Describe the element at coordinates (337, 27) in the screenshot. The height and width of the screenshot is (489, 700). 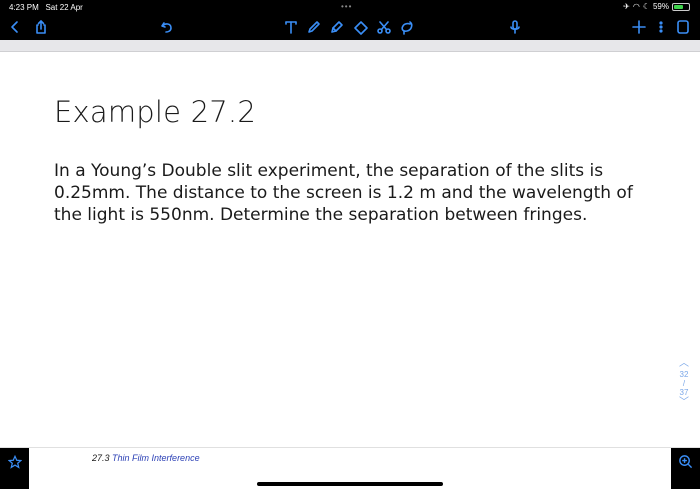
I see `highlighter-icon` at that location.